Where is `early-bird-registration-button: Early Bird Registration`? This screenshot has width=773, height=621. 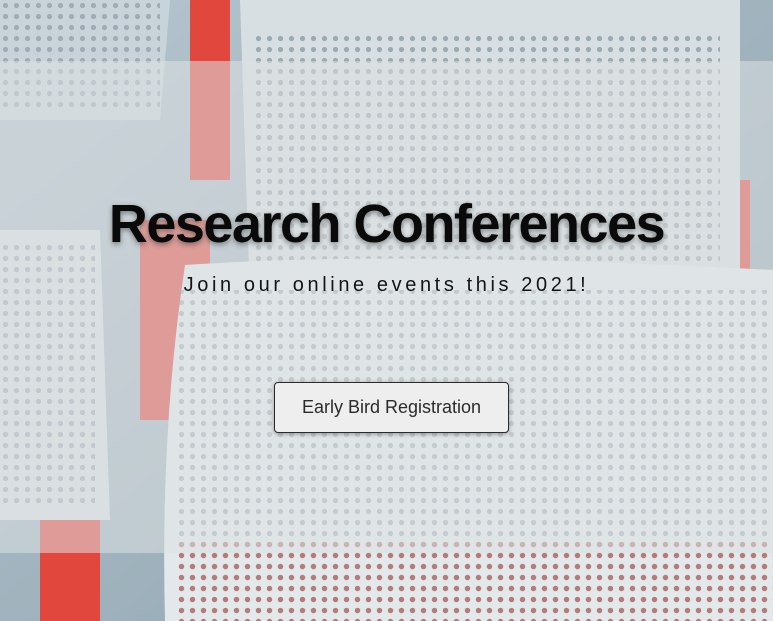 early-bird-registration-button: Early Bird Registration is located at coordinates (391, 407).